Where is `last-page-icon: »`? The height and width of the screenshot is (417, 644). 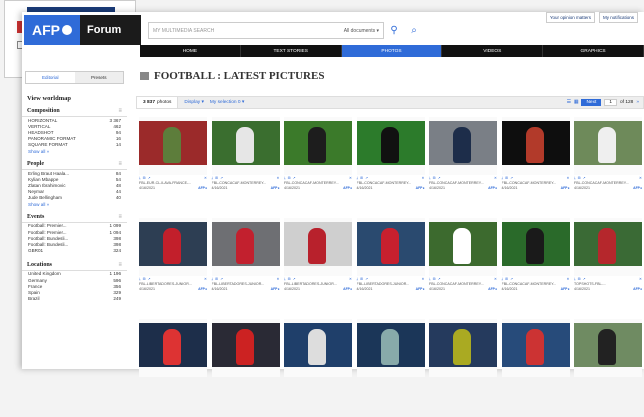
last-page-icon: » is located at coordinates (637, 102).